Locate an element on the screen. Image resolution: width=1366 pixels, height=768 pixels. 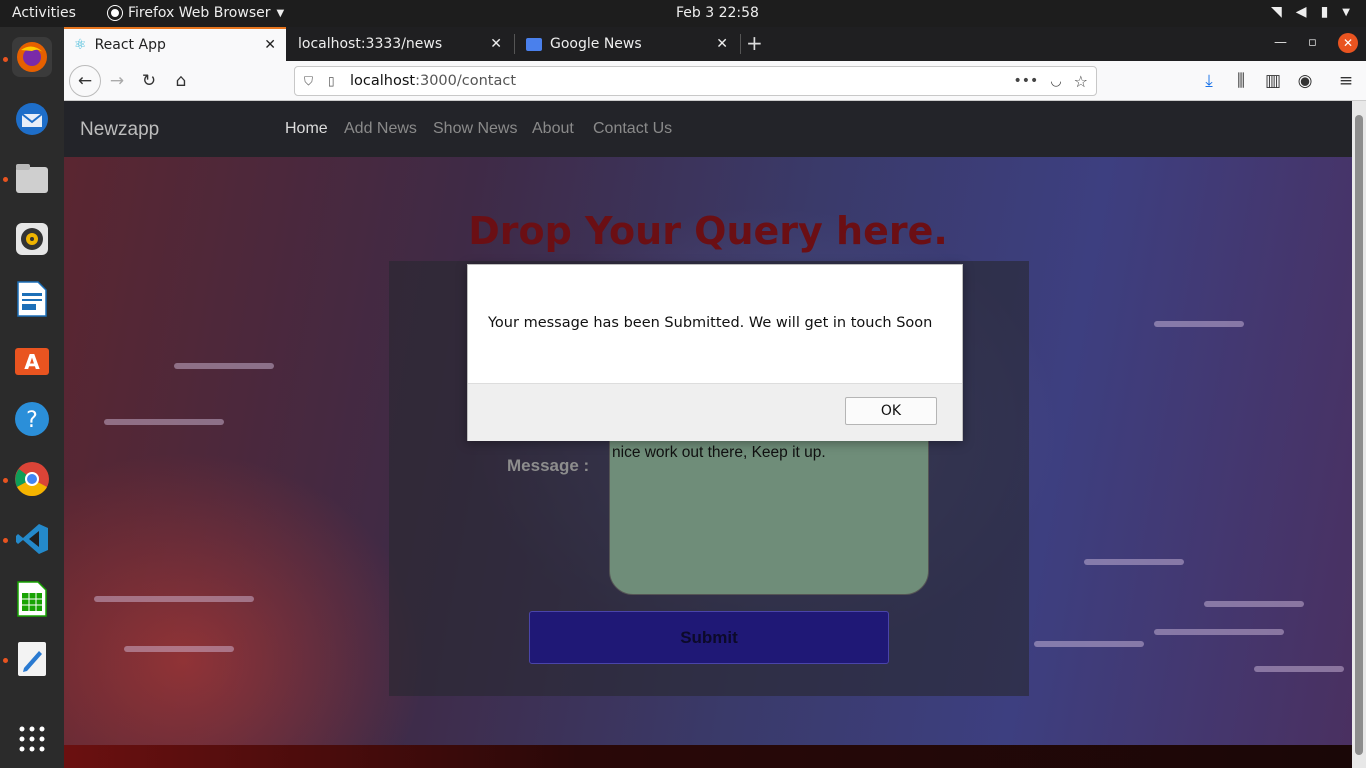
tab-label: localhost:3333/news is located at coordinates (370, 44).